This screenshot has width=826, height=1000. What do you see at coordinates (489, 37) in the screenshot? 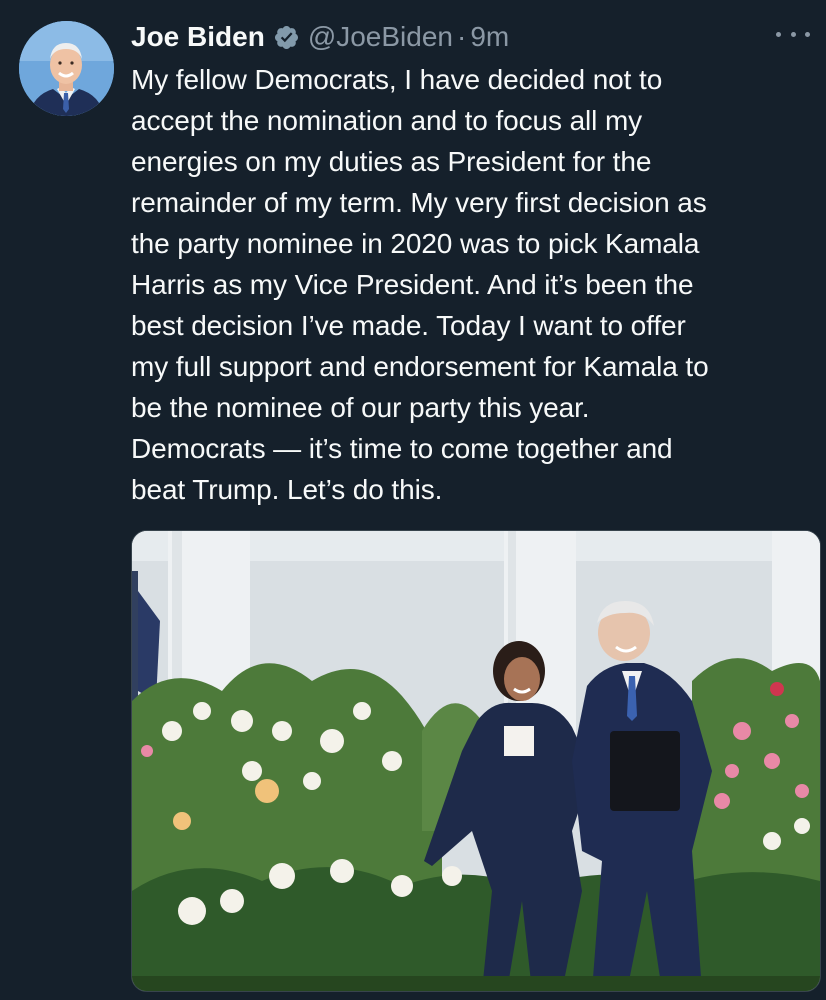
I see `tweet-timestamp: 9m` at bounding box center [489, 37].